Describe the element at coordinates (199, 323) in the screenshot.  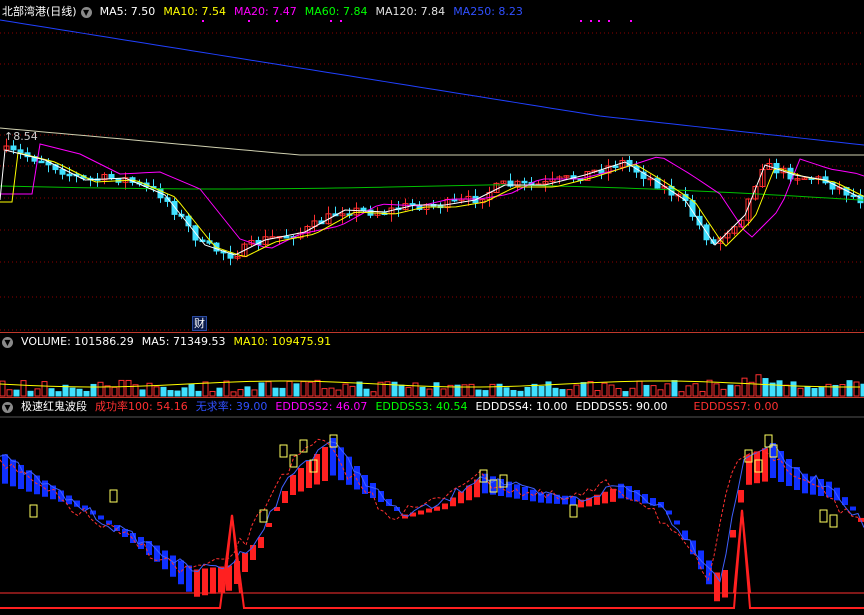
I see `finance-marker: 财` at that location.